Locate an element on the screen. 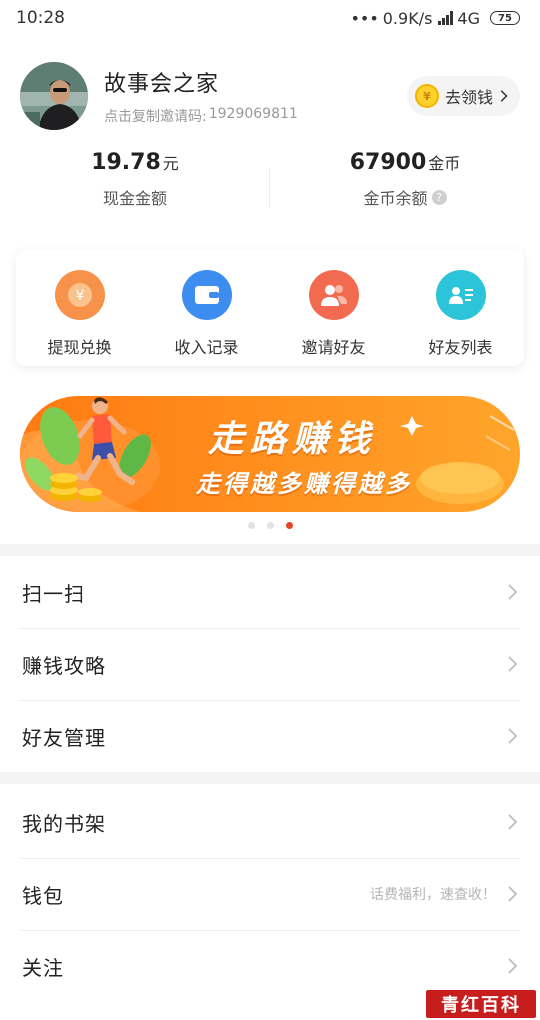  battery-icon: 75 is located at coordinates (505, 18).